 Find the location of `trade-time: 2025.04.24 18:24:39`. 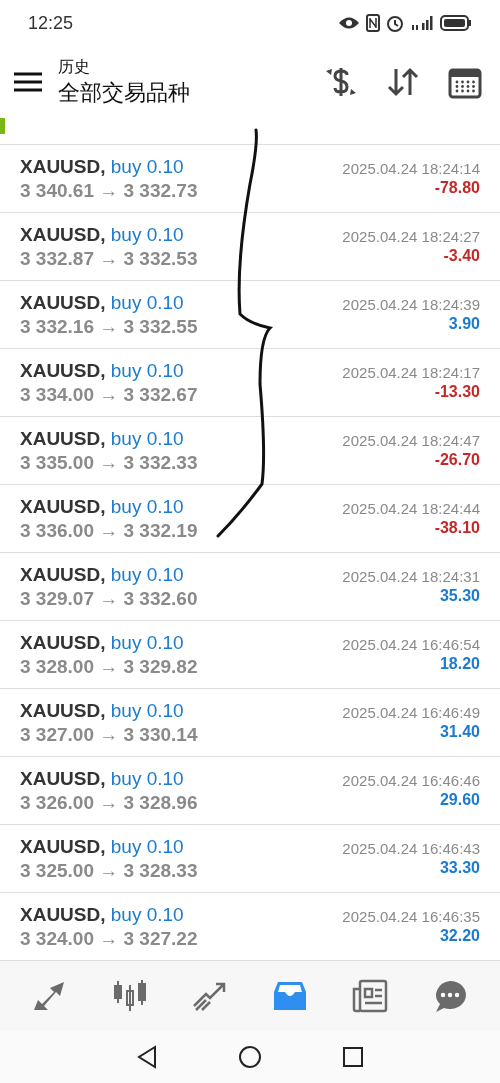

trade-time: 2025.04.24 18:24:39 is located at coordinates (411, 304).